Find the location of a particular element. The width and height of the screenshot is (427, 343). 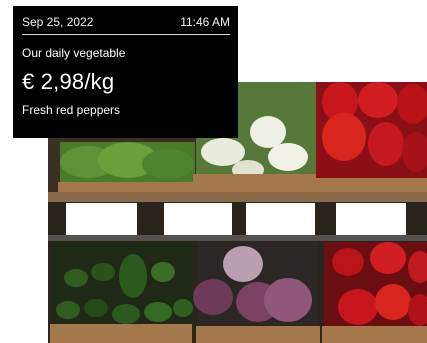

card-divider is located at coordinates (126, 34).